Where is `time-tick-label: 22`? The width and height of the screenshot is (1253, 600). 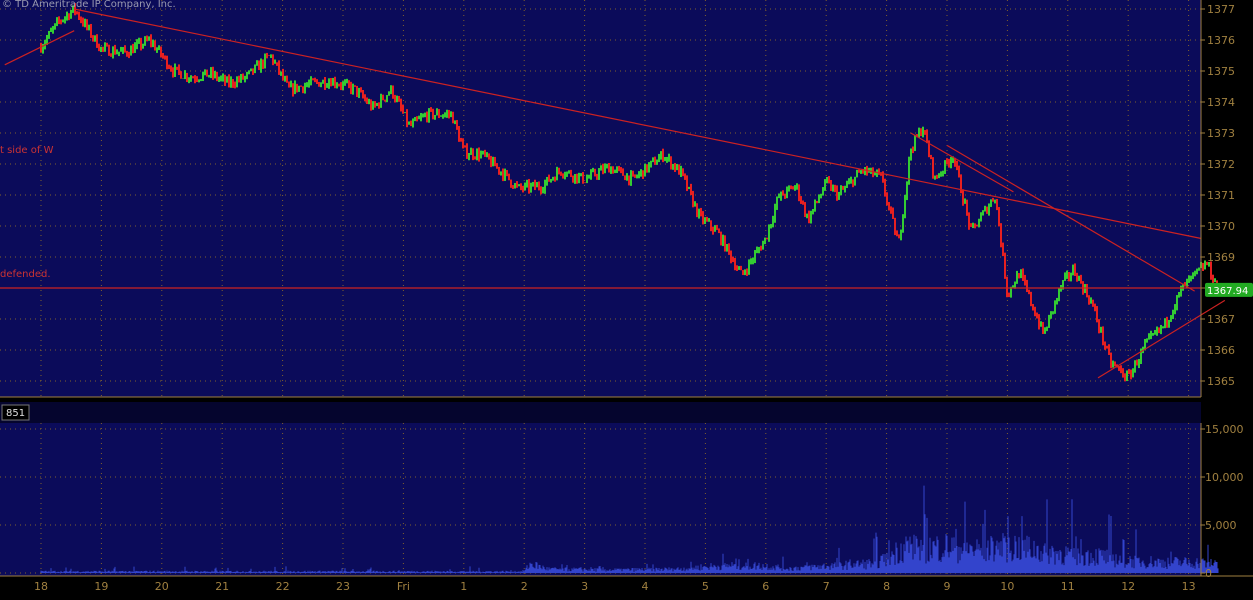 time-tick-label: 22 is located at coordinates (283, 586).